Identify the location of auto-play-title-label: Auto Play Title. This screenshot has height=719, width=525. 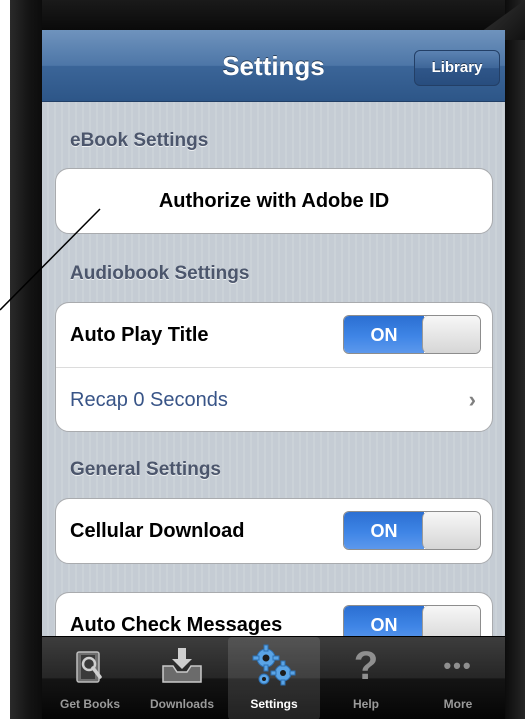
(139, 335).